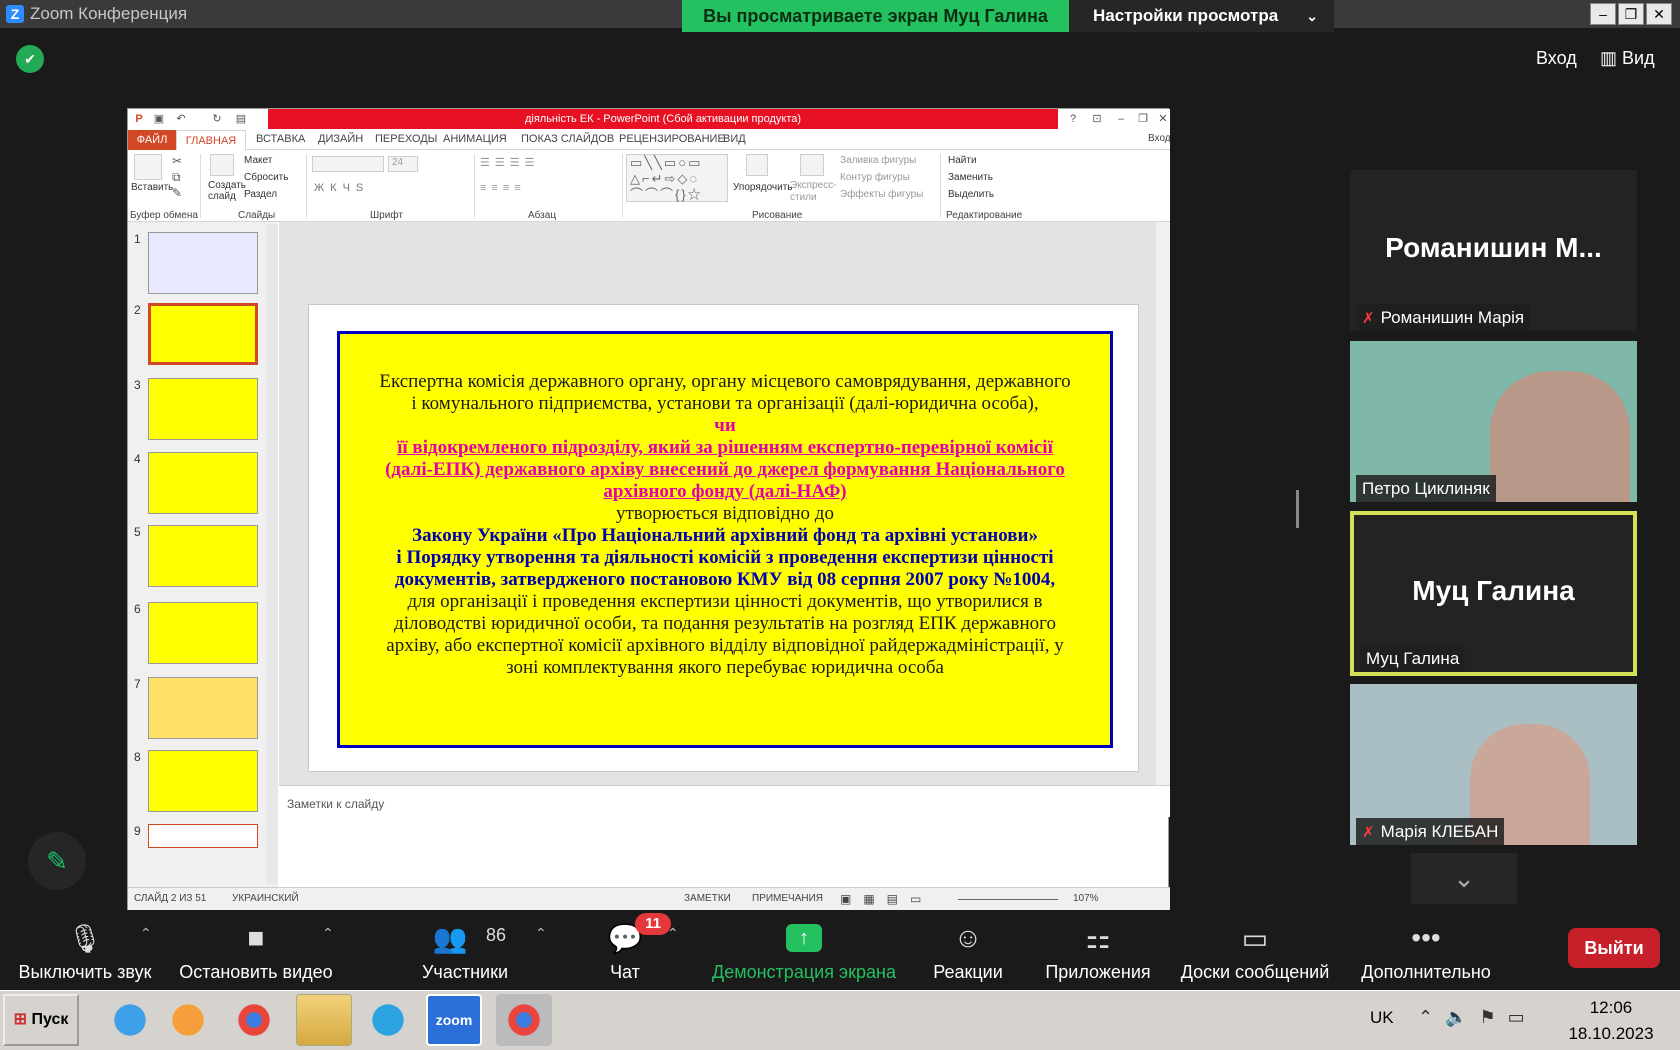 The image size is (1680, 1050). What do you see at coordinates (1201, 16) in the screenshot?
I see `view-options-button: Настройки просмотра ⌄` at bounding box center [1201, 16].